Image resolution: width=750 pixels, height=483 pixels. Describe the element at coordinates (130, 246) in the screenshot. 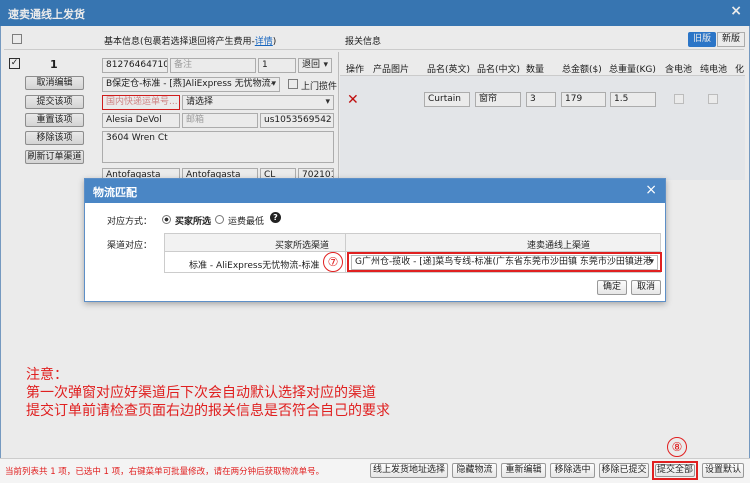

I see `channel-match-label: 渠道对应：` at that location.